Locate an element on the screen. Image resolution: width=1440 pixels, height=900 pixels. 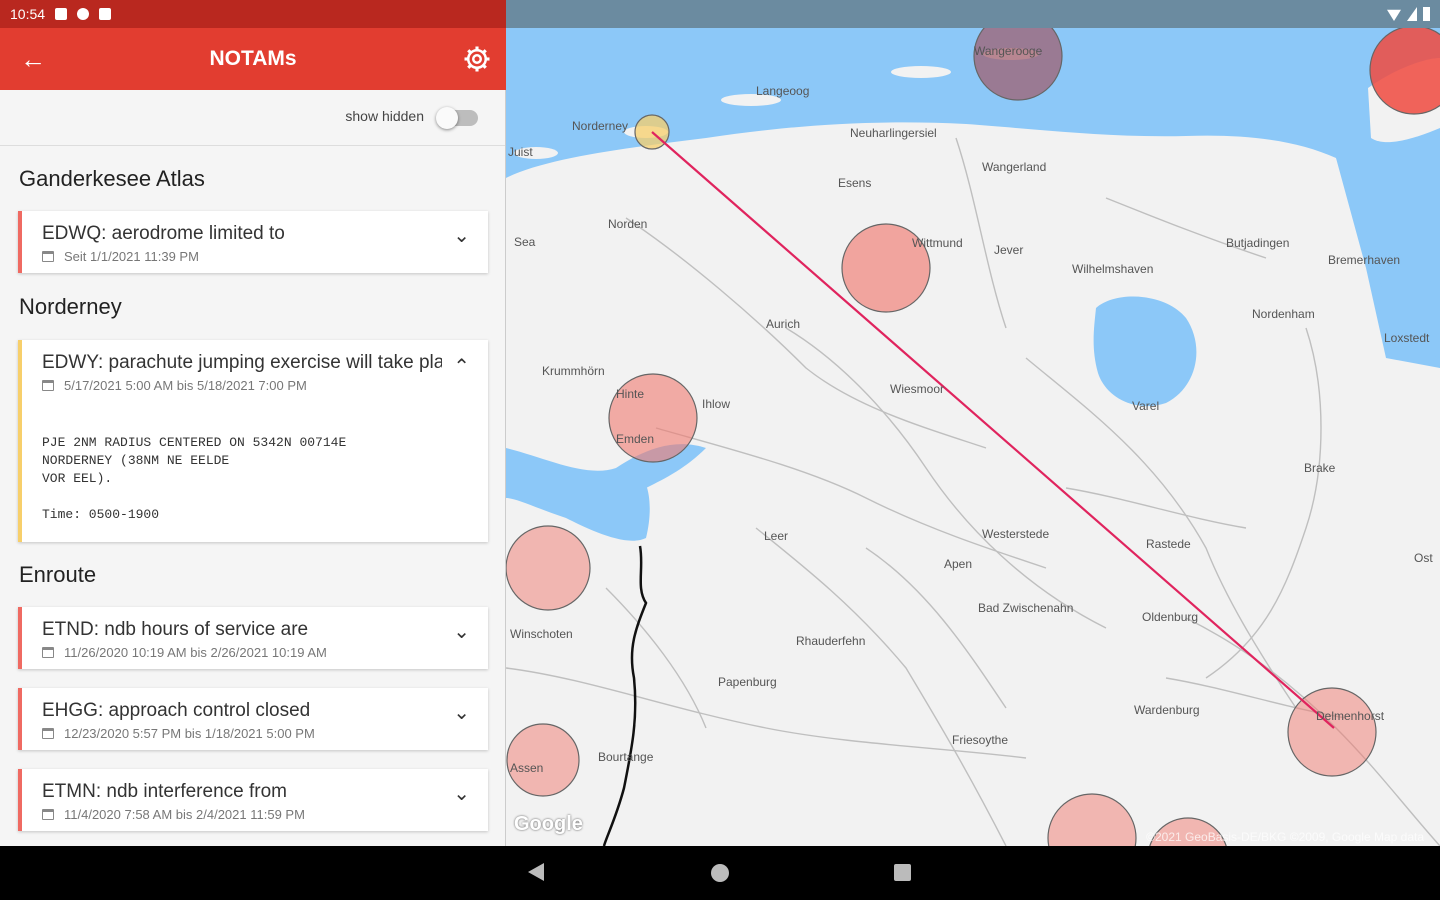
map-label: Norderney is located at coordinates (600, 126).